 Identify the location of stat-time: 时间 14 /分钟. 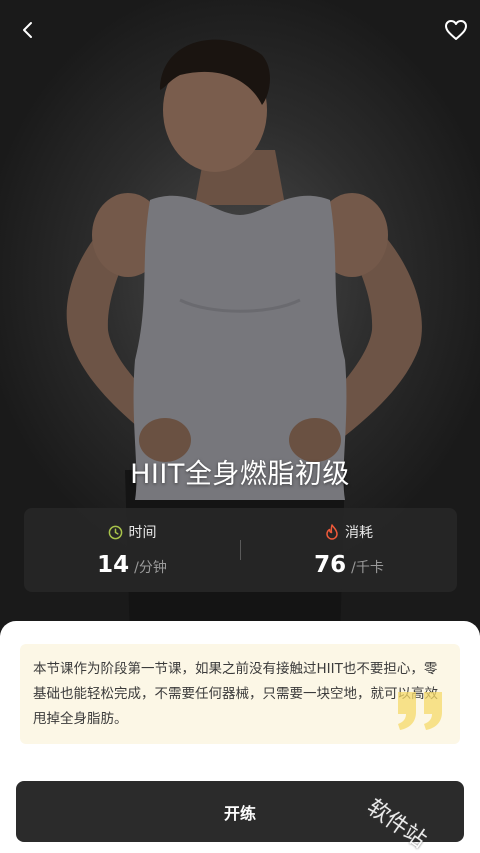
(132, 550).